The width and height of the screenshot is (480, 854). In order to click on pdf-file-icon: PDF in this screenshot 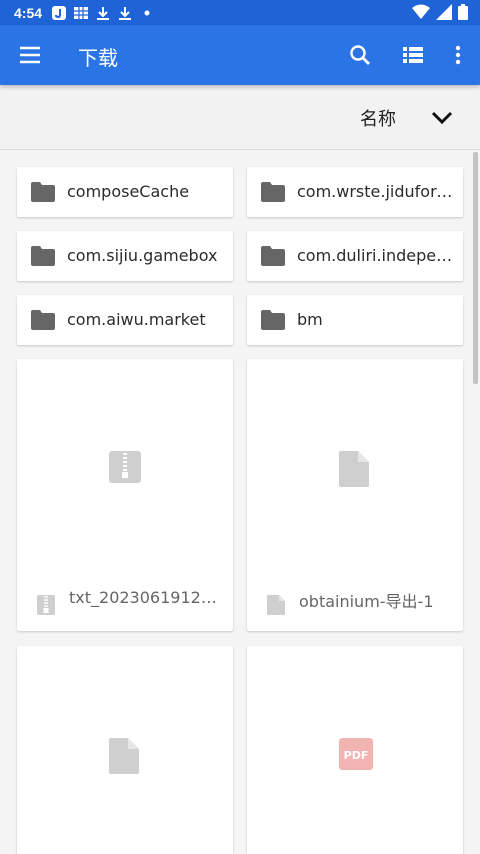, I will do `click(356, 754)`.